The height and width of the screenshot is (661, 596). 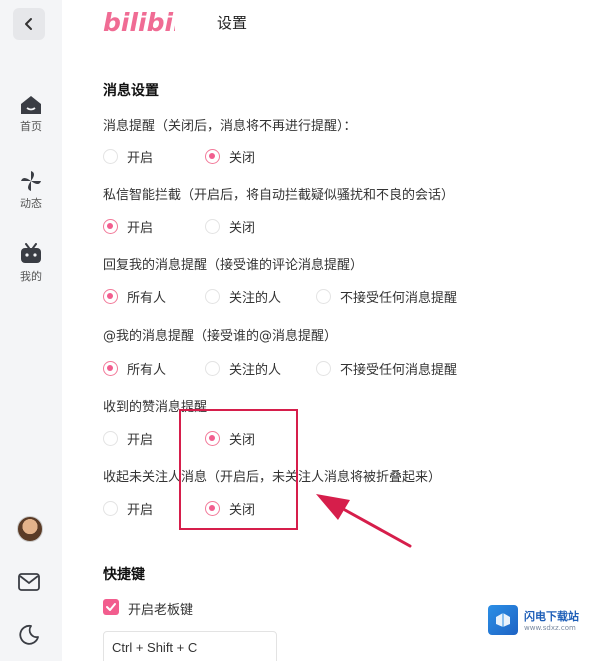 What do you see at coordinates (551, 616) in the screenshot?
I see `watermark-title: 闪电下载站` at bounding box center [551, 616].